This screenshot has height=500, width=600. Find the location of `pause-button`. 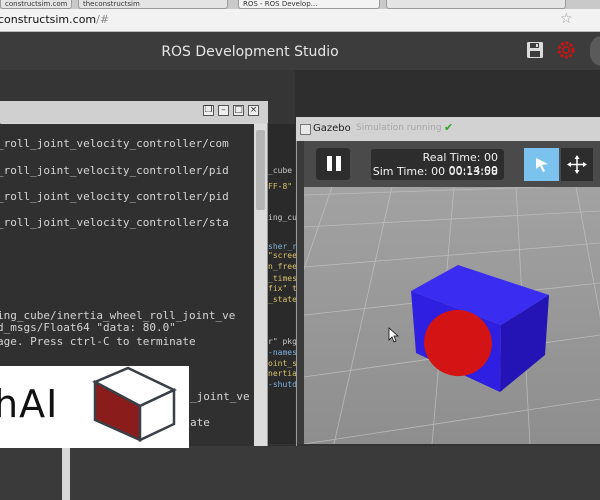

pause-button is located at coordinates (333, 164).